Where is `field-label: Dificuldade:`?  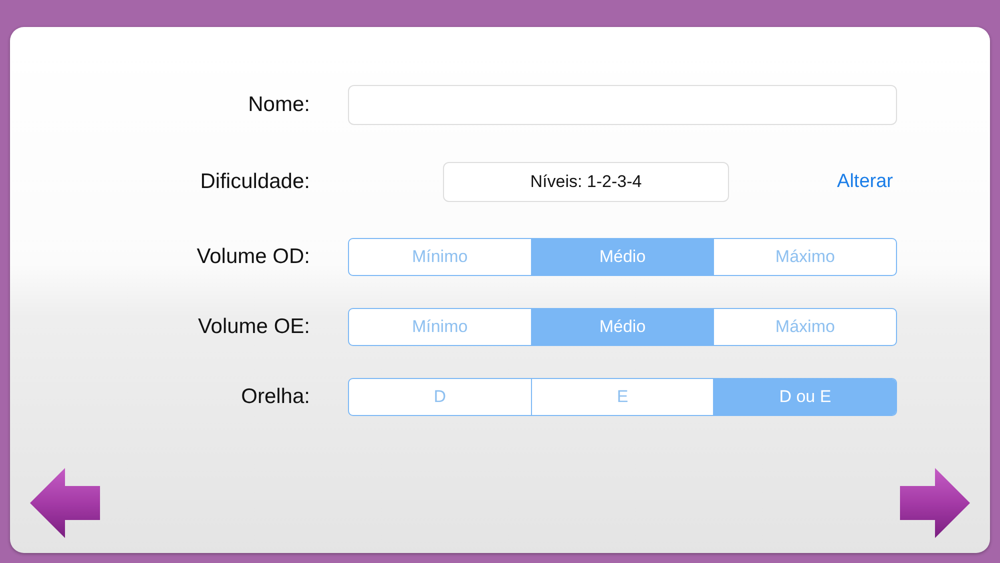 field-label: Dificuldade: is located at coordinates (254, 182).